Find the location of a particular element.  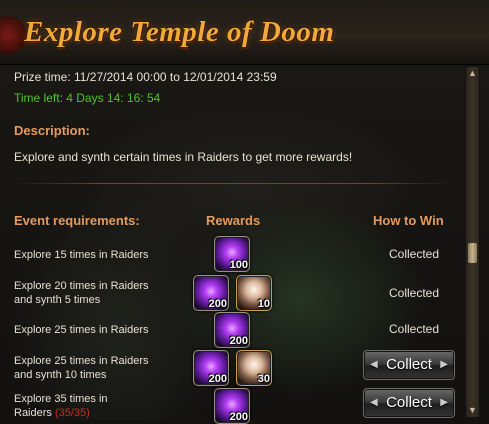

purple-orb-icon: 100 is located at coordinates (232, 254).